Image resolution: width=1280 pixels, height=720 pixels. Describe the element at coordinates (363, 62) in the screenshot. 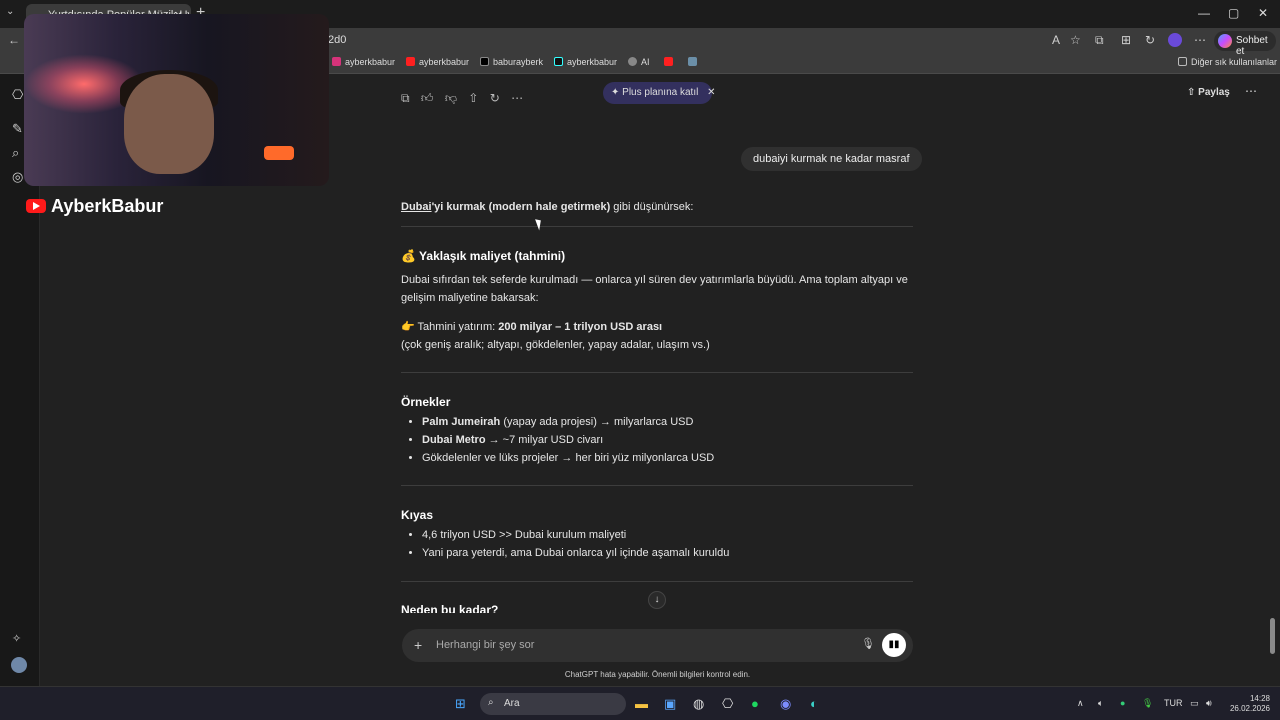

I see `bookmark-instagram: ayberkbabur` at that location.